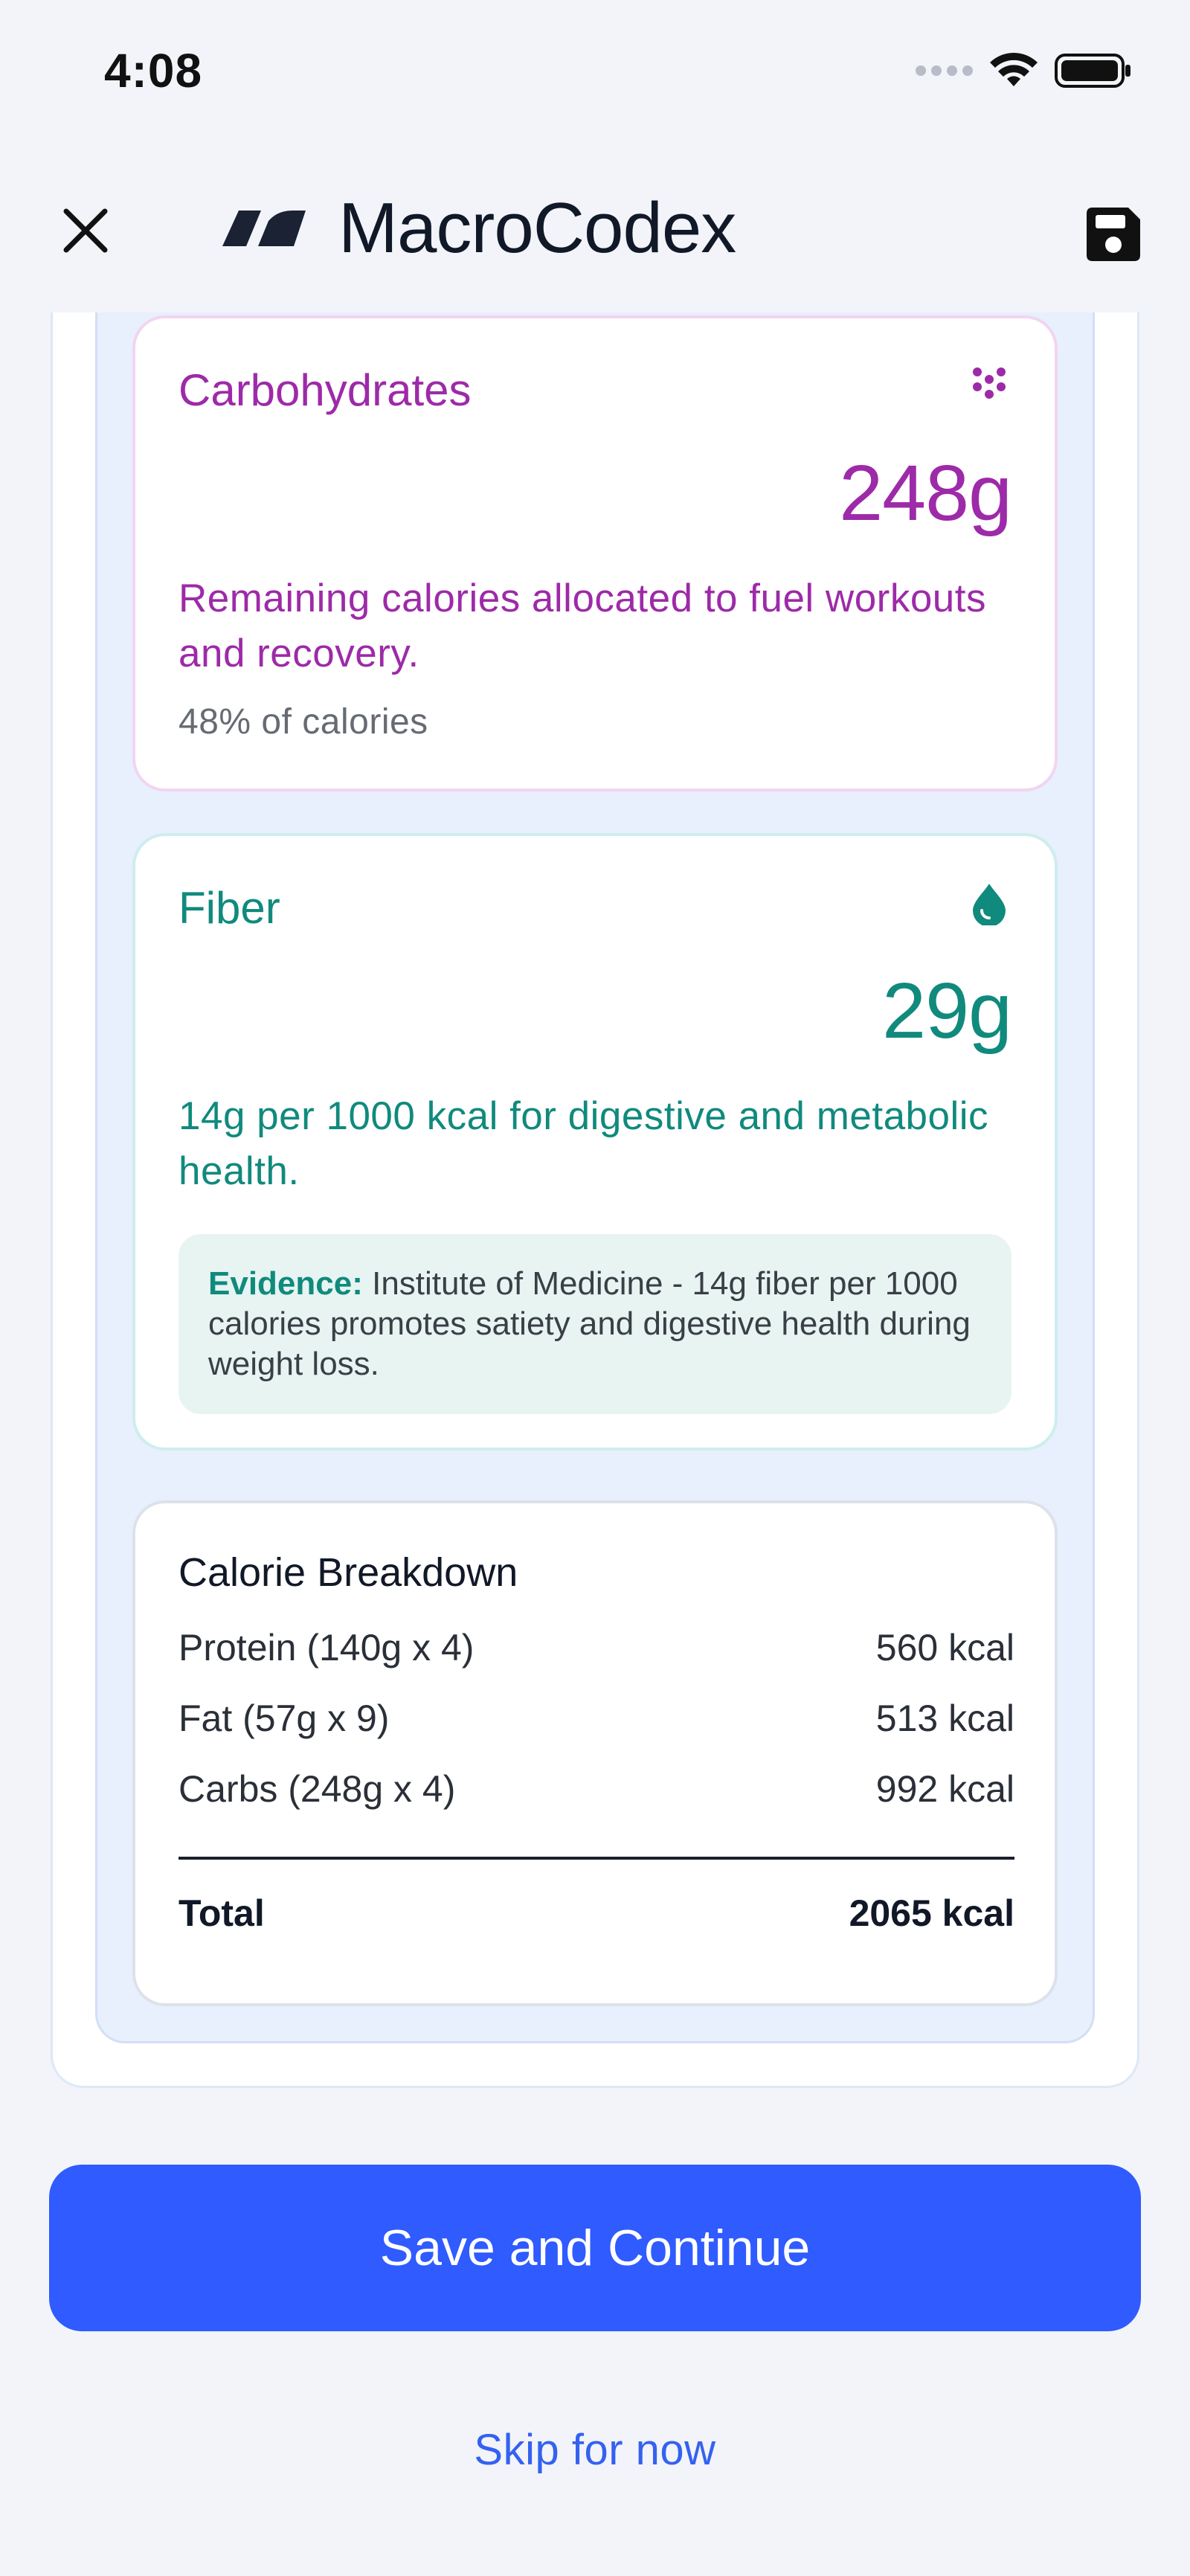  What do you see at coordinates (229, 908) in the screenshot?
I see `fiber-label: Fiber` at bounding box center [229, 908].